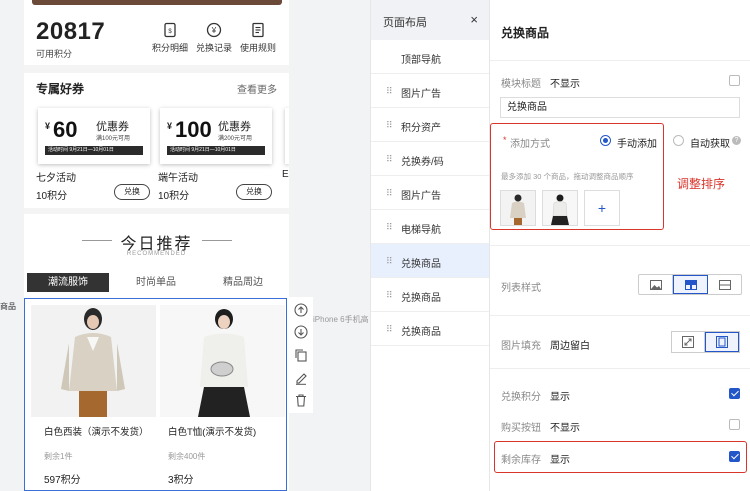 The image size is (750, 491). What do you see at coordinates (178, 178) in the screenshot?
I see `coupon-activity-name: 端午活动` at bounding box center [178, 178].